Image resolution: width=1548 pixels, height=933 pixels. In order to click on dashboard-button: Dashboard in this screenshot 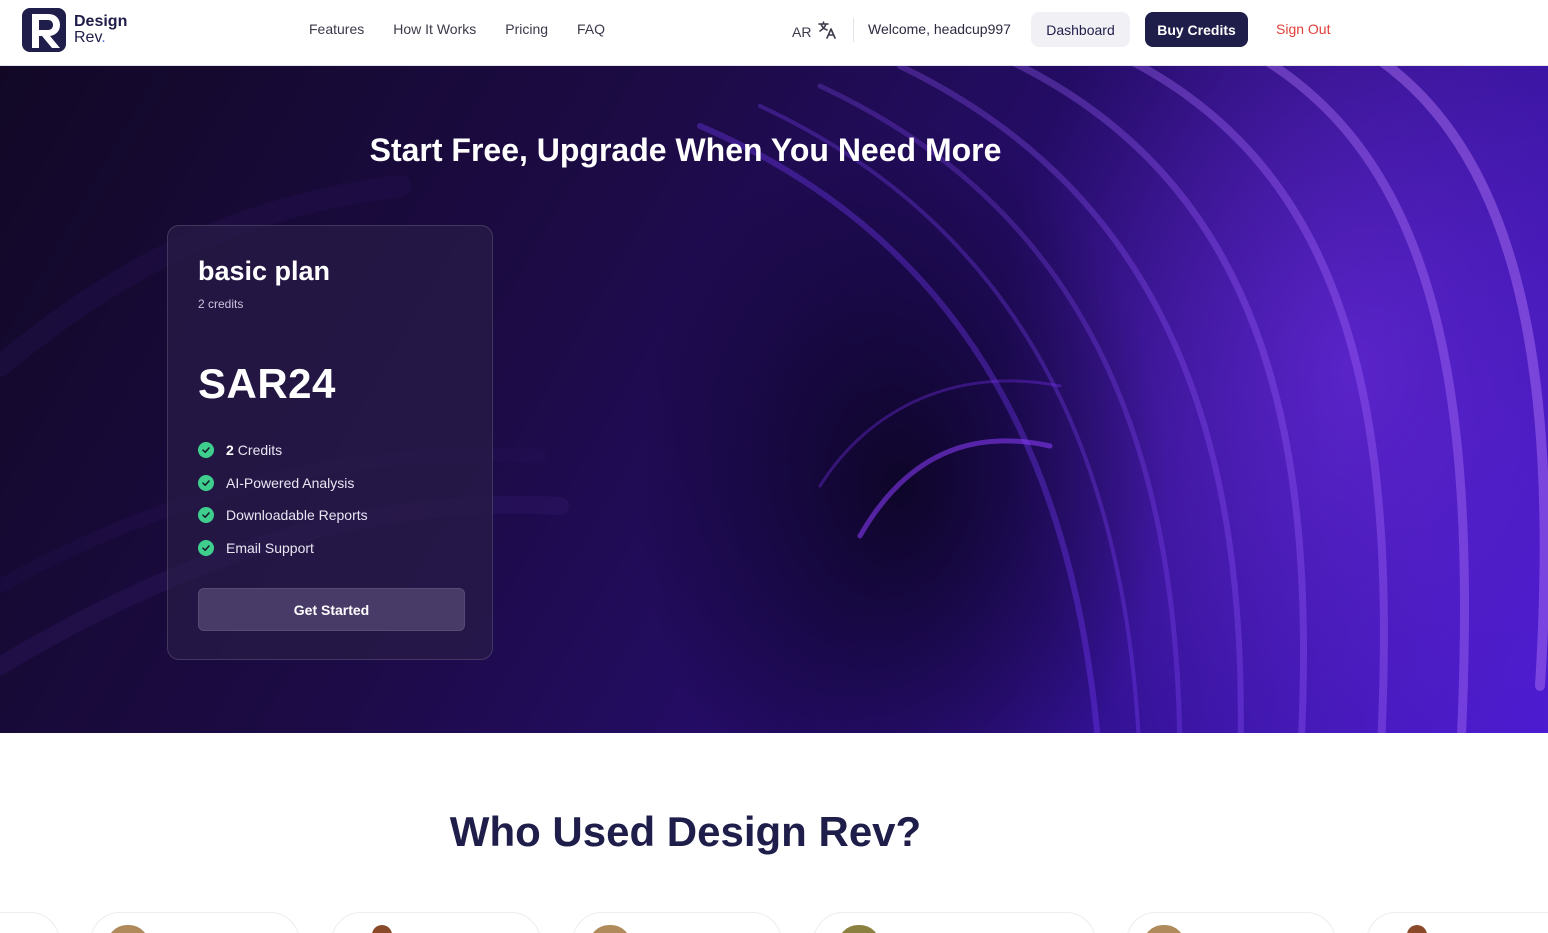, I will do `click(1080, 29)`.